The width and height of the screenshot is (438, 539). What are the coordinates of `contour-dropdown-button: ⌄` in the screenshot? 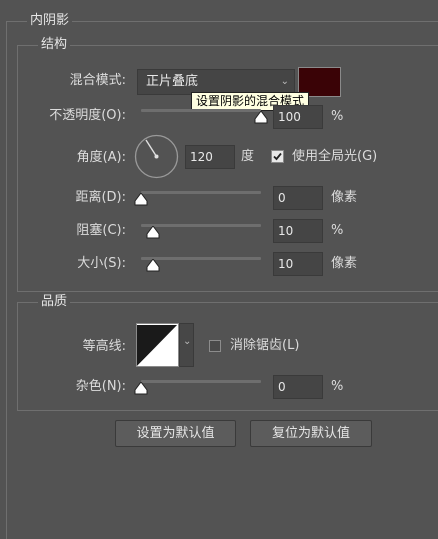 It's located at (186, 345).